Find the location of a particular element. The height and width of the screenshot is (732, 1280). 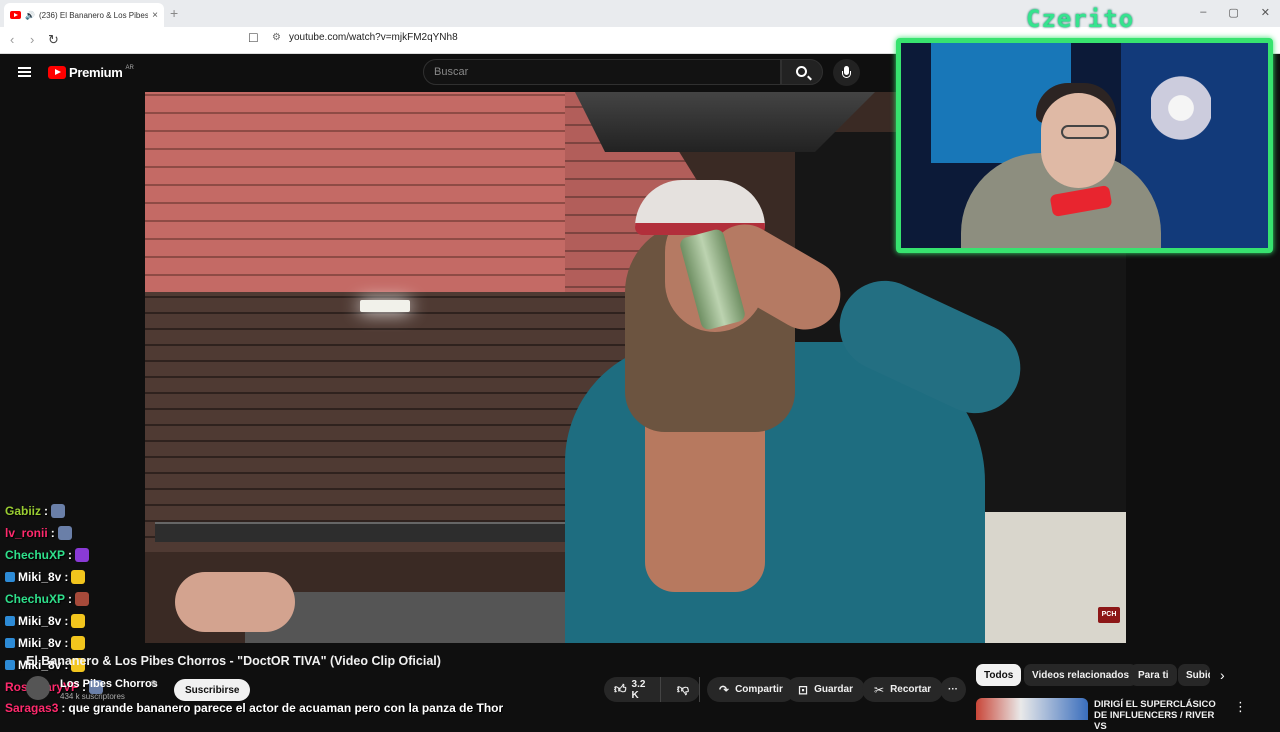

chat-message: lv_ronii : is located at coordinates (38, 533).